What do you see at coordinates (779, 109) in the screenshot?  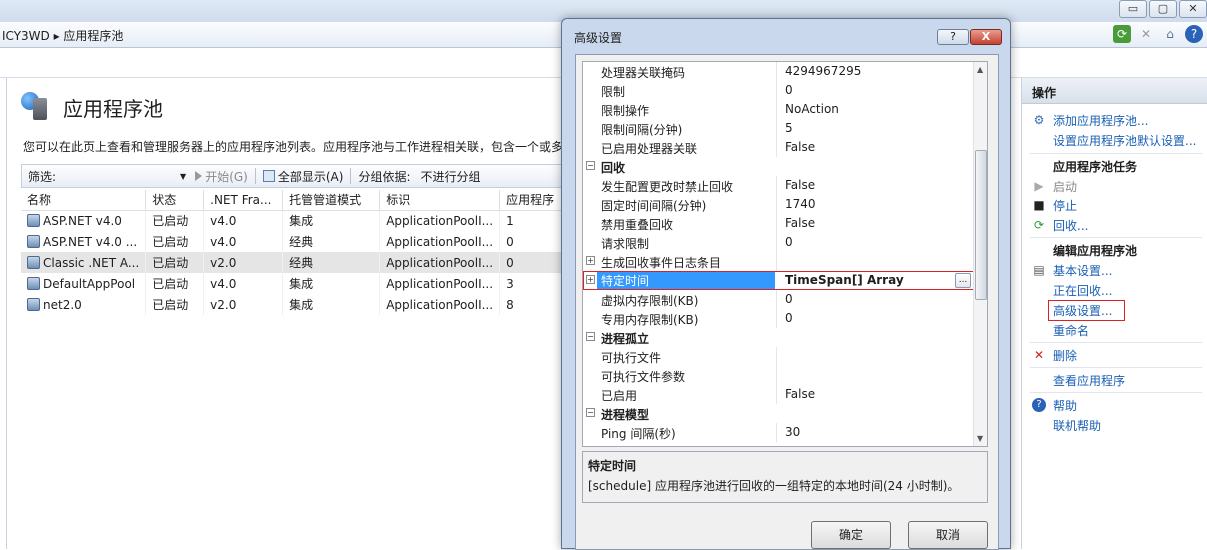 I see `property-row: 限制操作 NoAction` at bounding box center [779, 109].